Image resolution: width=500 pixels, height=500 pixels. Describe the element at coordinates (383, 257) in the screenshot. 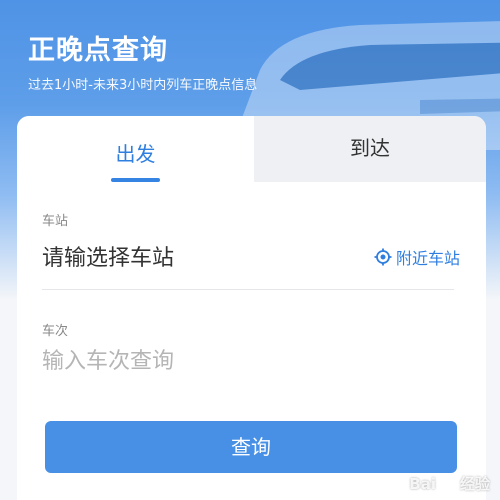

I see `location-target-icon` at that location.